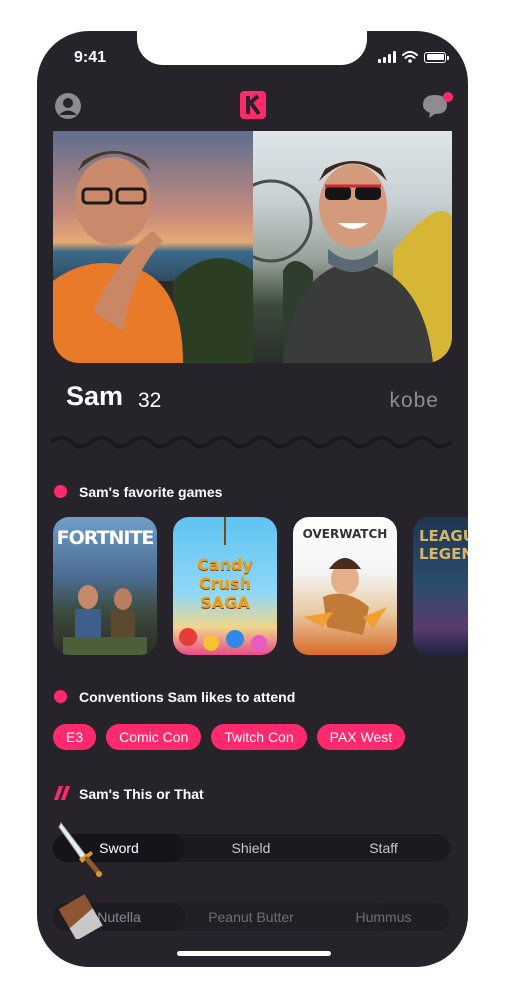  I want to click on conventions-bullet-dot, so click(60, 696).